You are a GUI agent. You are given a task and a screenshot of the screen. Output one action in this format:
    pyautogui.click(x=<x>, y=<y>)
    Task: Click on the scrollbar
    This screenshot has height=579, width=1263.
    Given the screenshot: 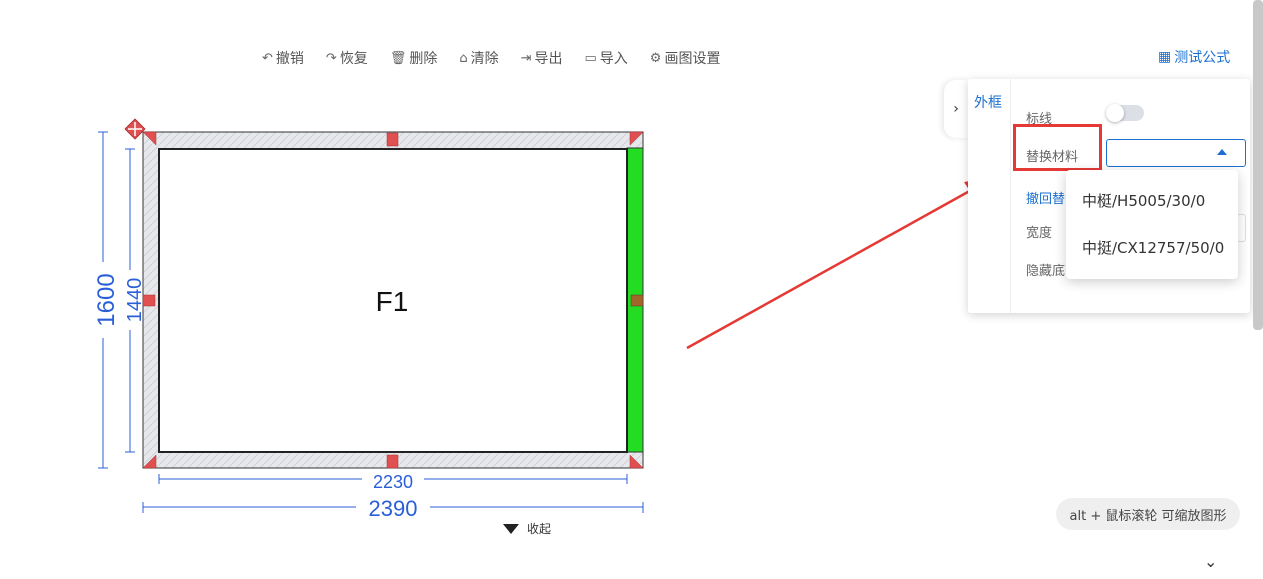 What is the action you would take?
    pyautogui.click(x=1258, y=165)
    